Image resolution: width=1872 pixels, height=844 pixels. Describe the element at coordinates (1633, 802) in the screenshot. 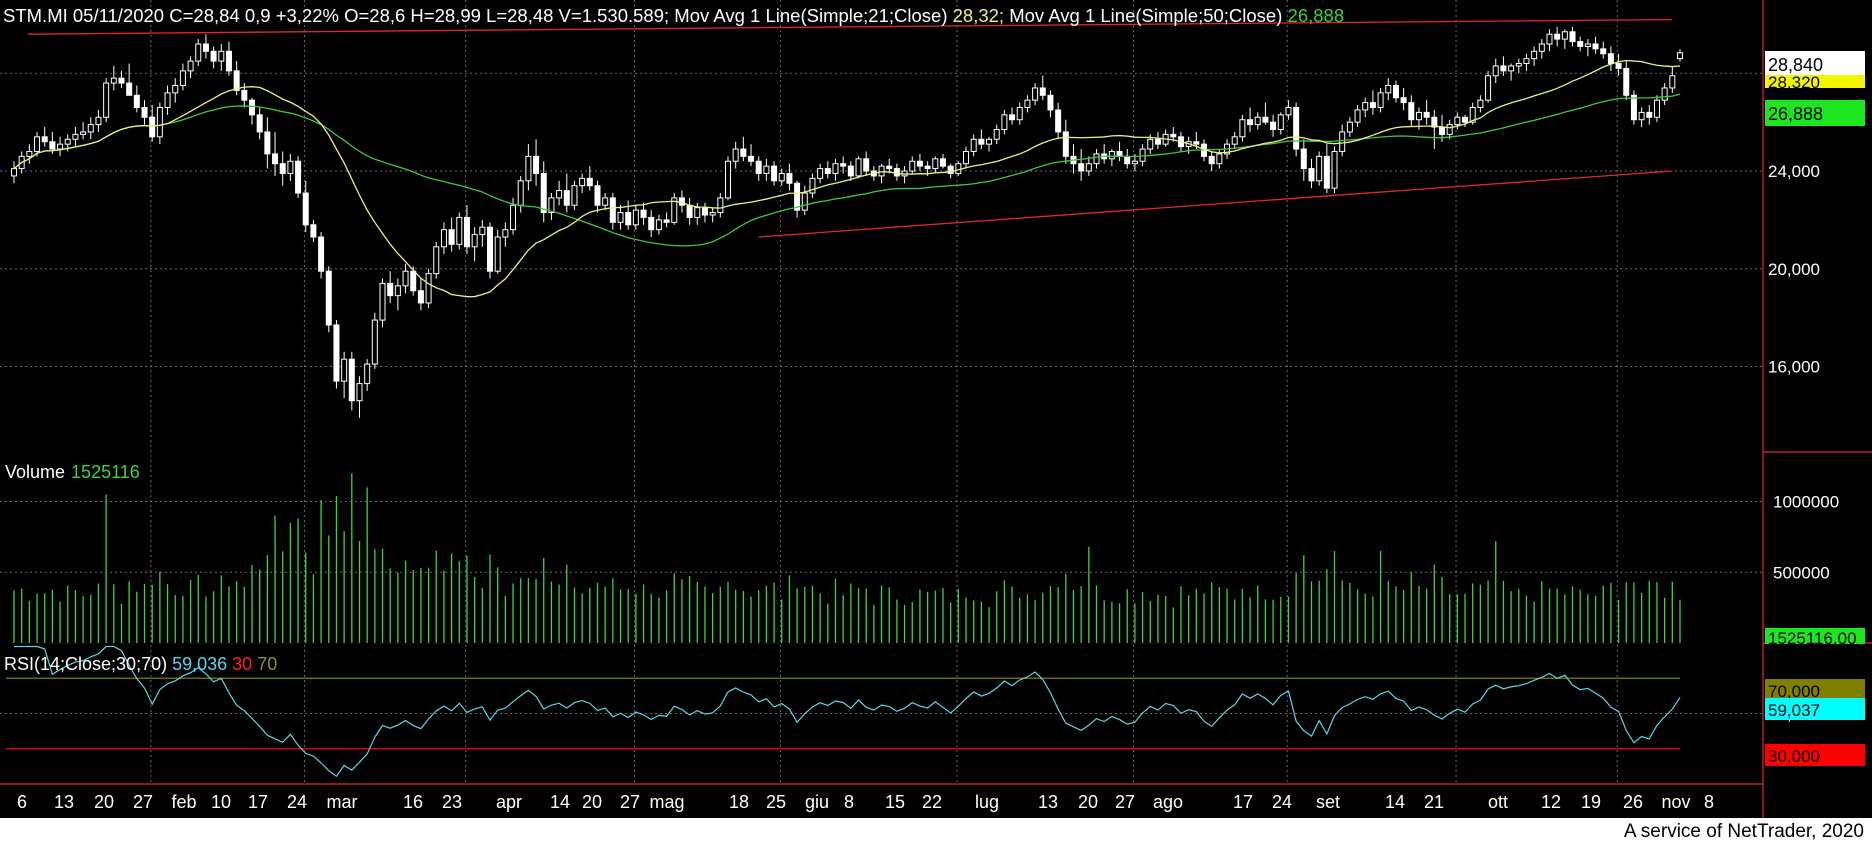

I see `x-tick-label: 26` at that location.